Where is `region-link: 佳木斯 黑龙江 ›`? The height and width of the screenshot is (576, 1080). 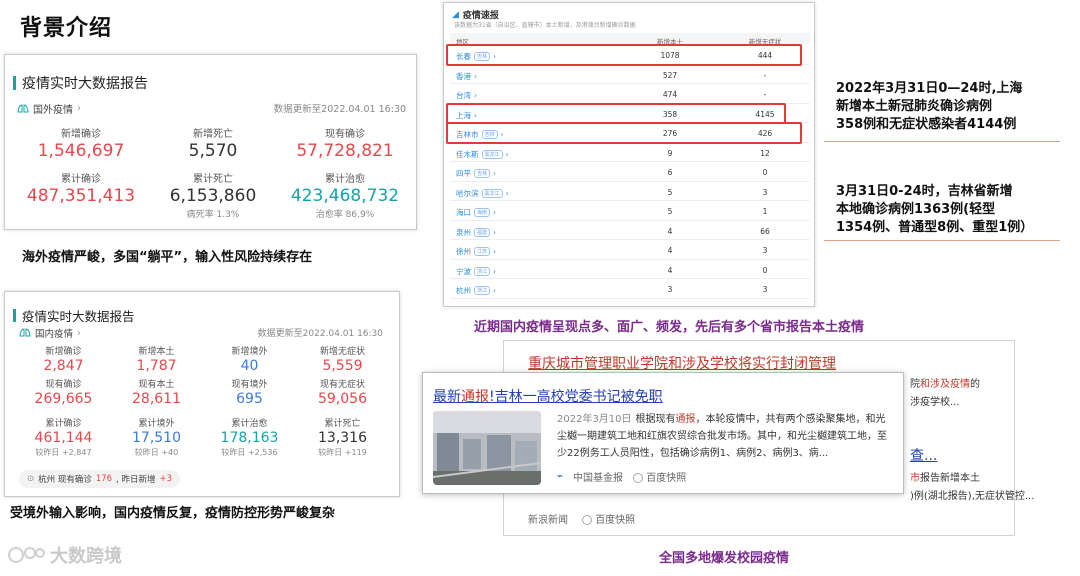
region-link: 佳木斯 黑龙江 › is located at coordinates (482, 154).